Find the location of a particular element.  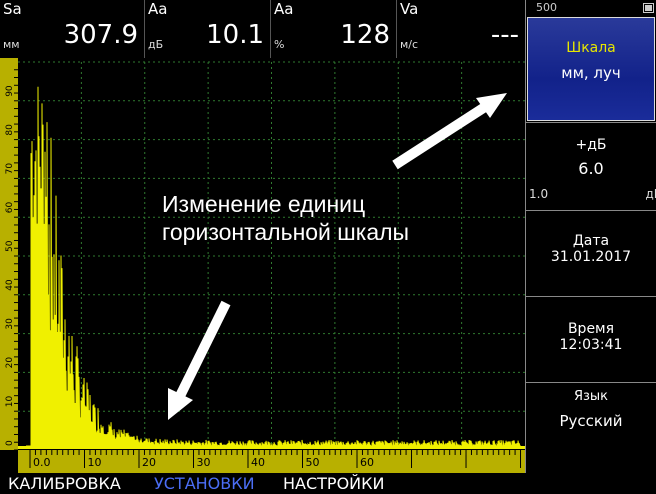

y-tick-label: 60 is located at coordinates (10, 207).